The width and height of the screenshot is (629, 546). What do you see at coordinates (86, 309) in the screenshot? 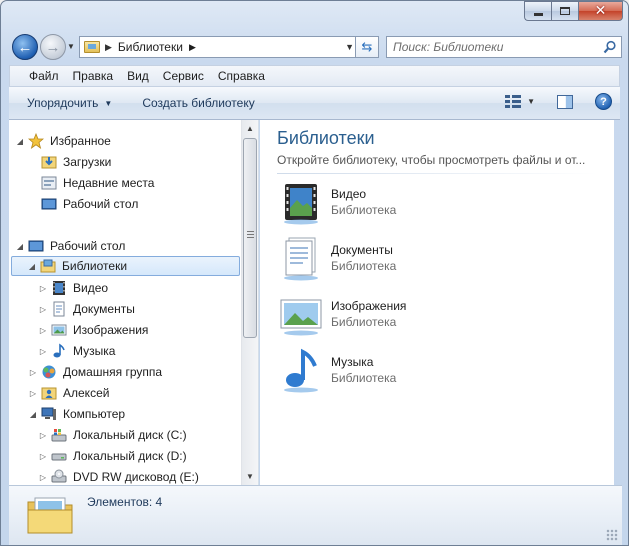
I see `tree-item-documents: ▷ Документы` at bounding box center [86, 309].